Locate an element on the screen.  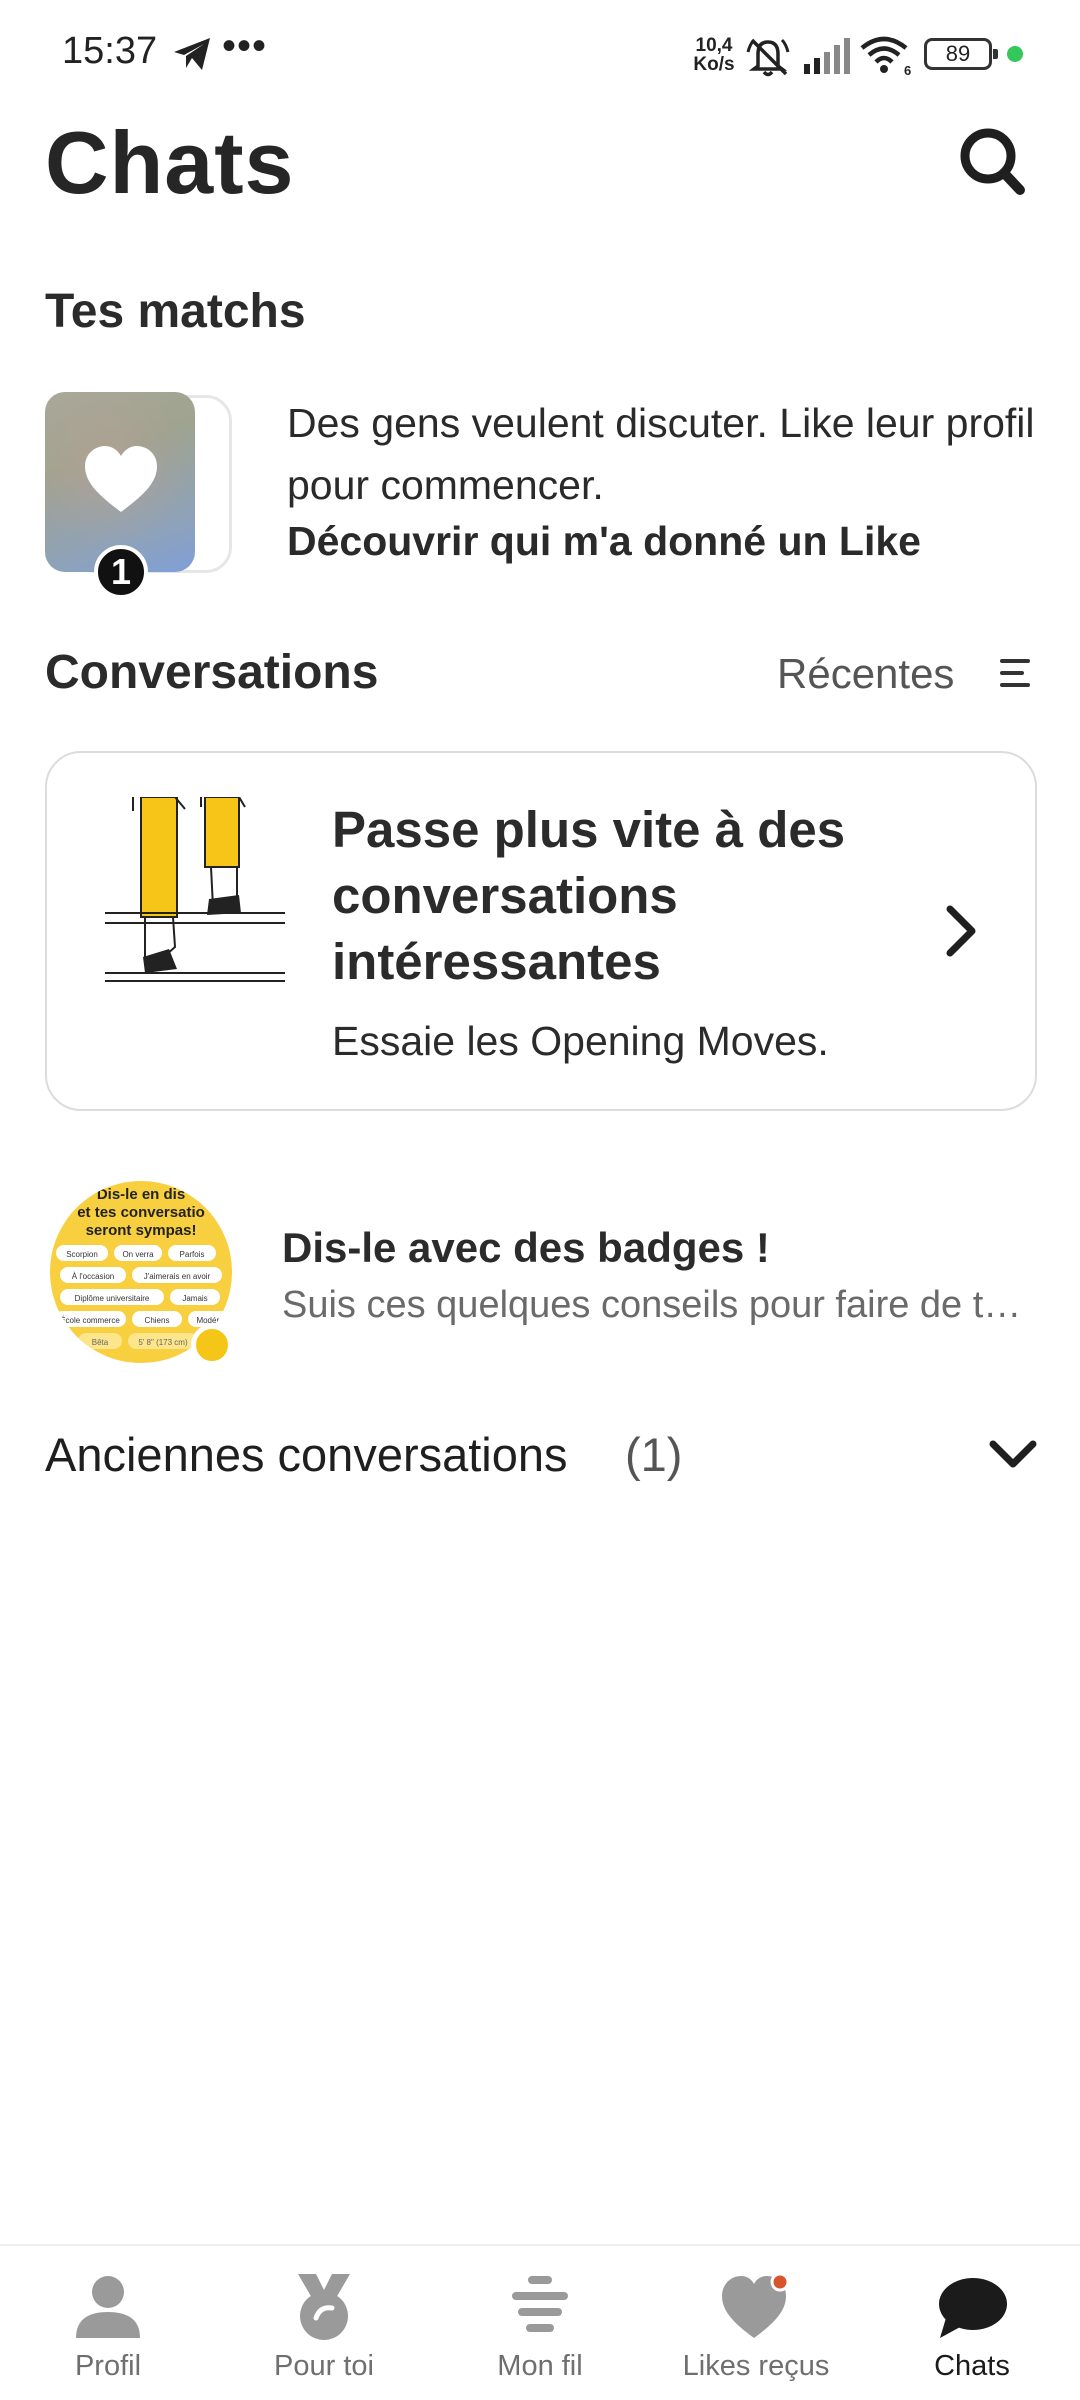
svg-text: Chiens is located at coordinates (157, 1320).